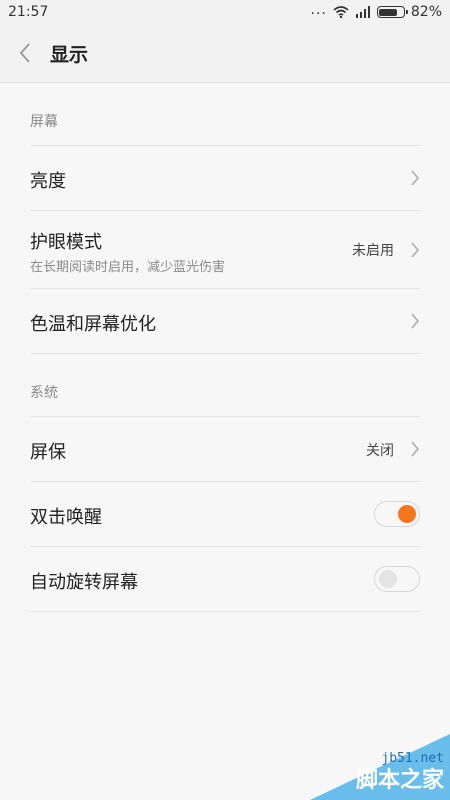  What do you see at coordinates (373, 251) in the screenshot?
I see `item-value: 未启用` at bounding box center [373, 251].